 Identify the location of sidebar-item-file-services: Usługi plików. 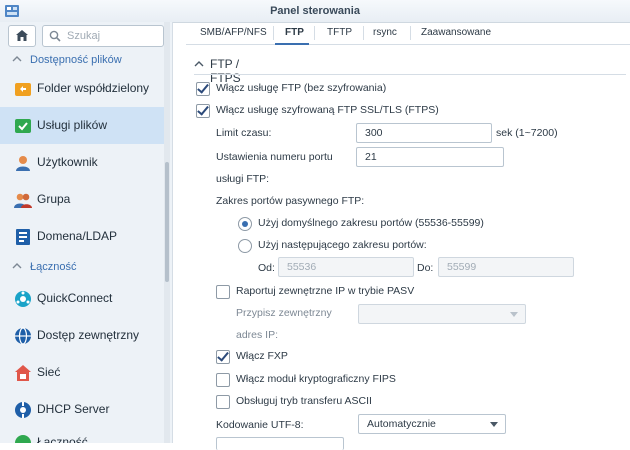
(82, 125).